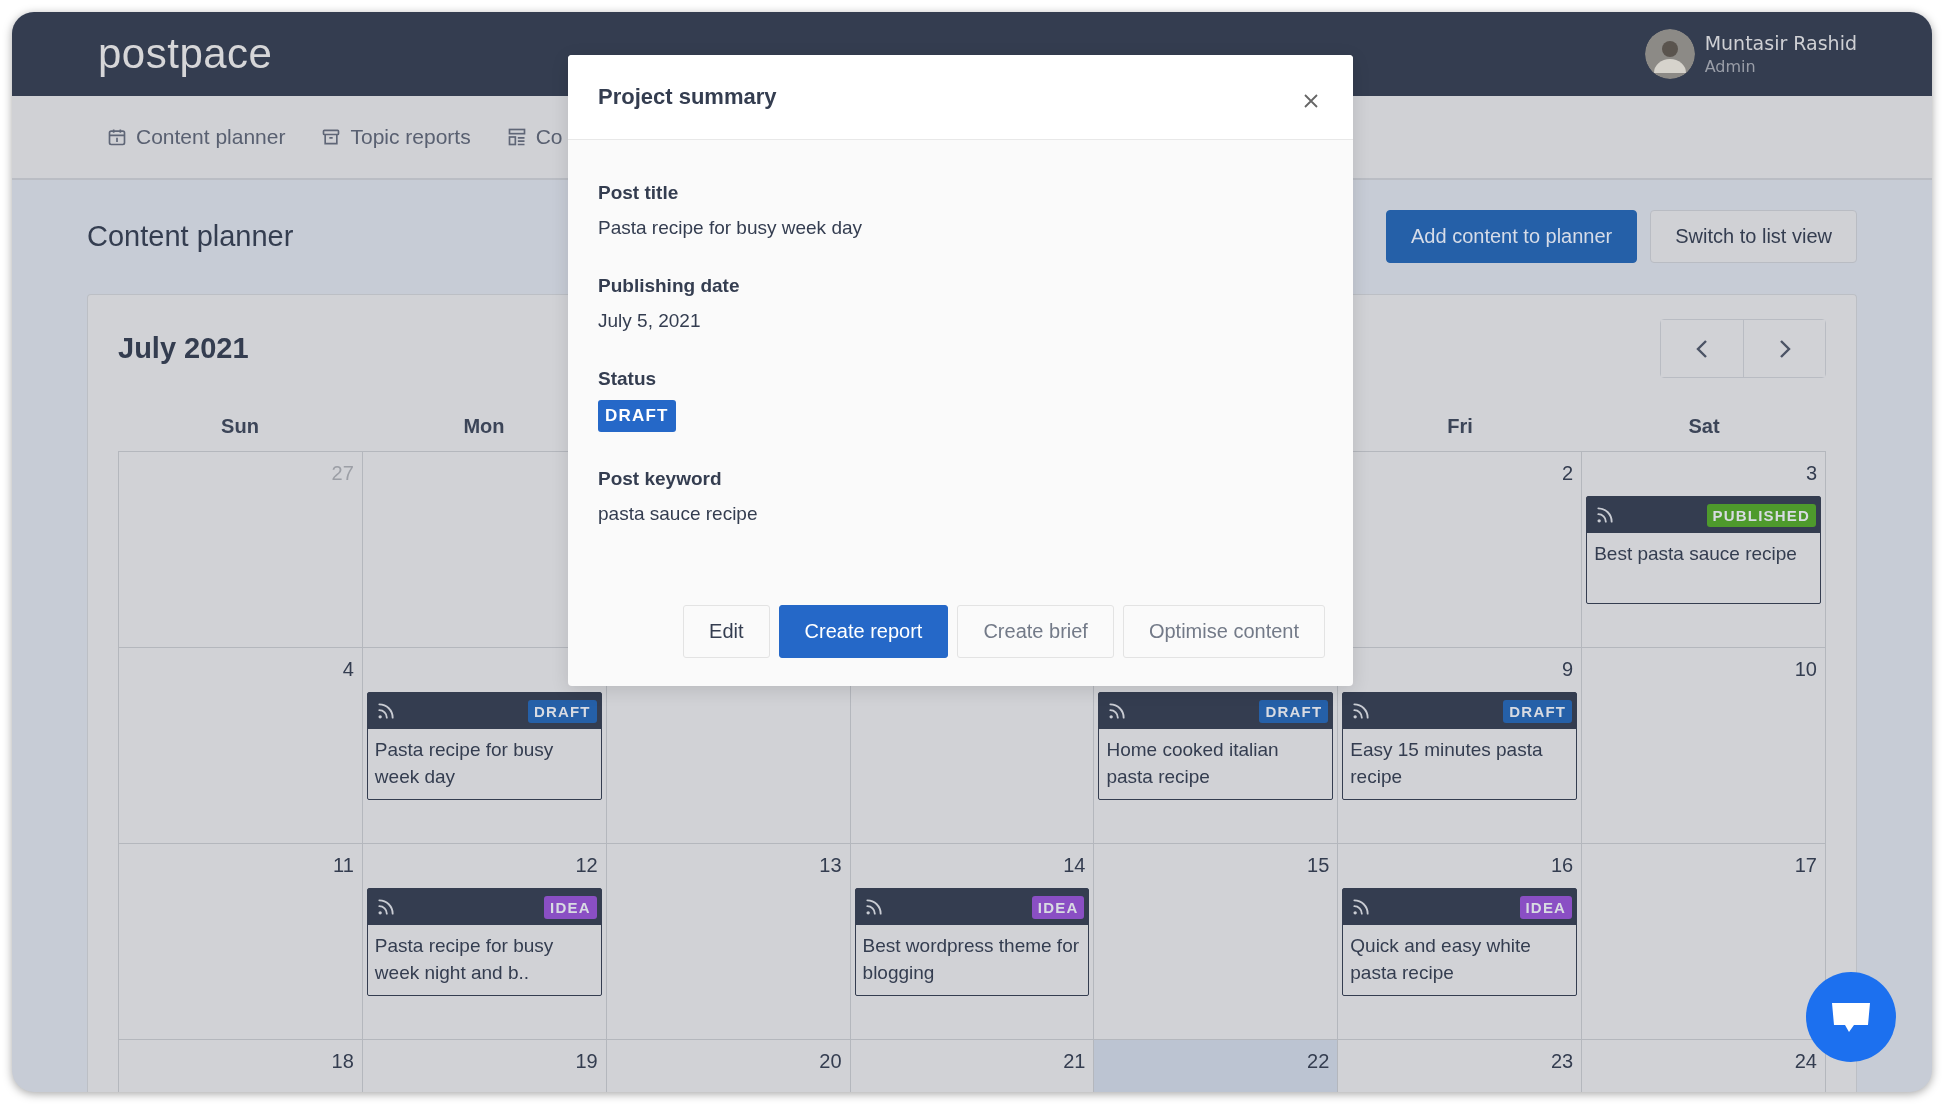 The image size is (1944, 1104). I want to click on date-number: 4, so click(348, 669).